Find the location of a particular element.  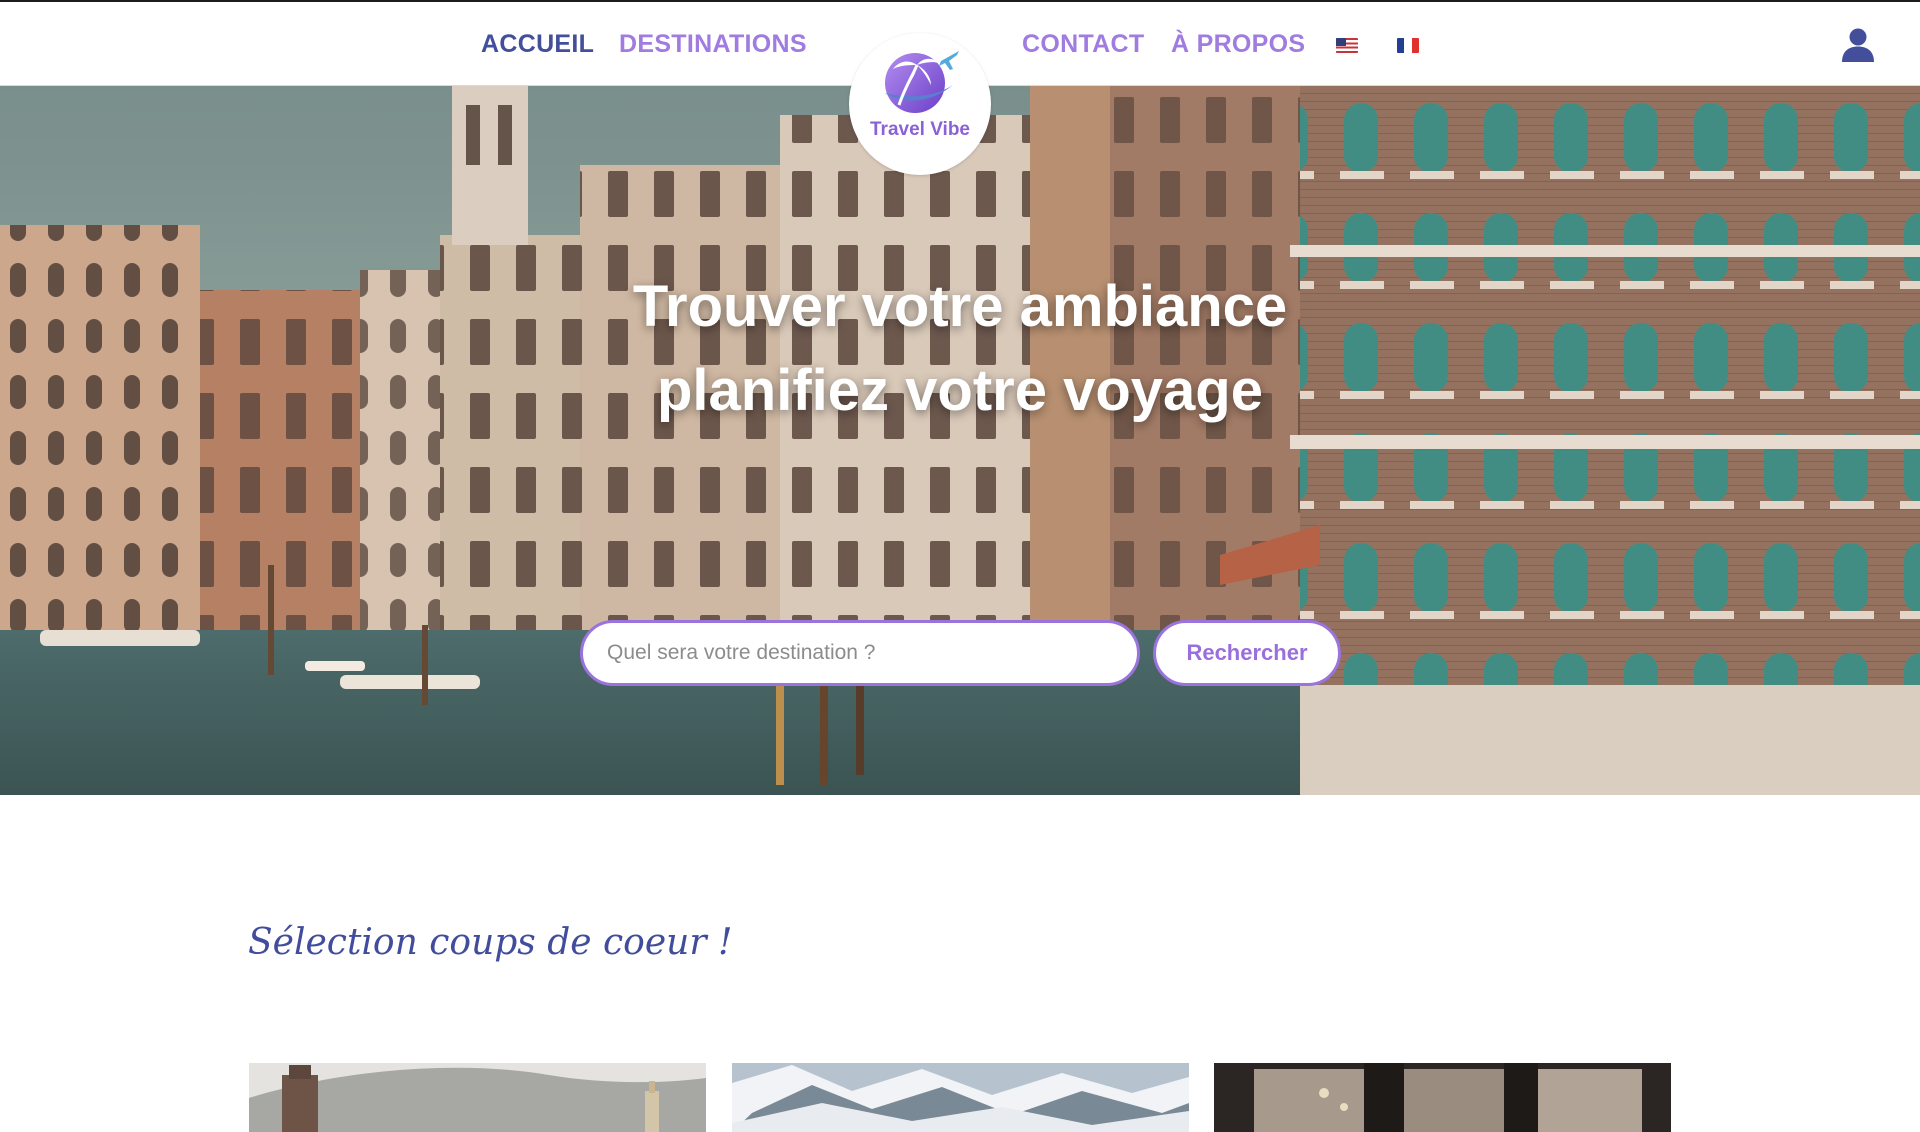

logo-text: Travel Vibe is located at coordinates (920, 129).